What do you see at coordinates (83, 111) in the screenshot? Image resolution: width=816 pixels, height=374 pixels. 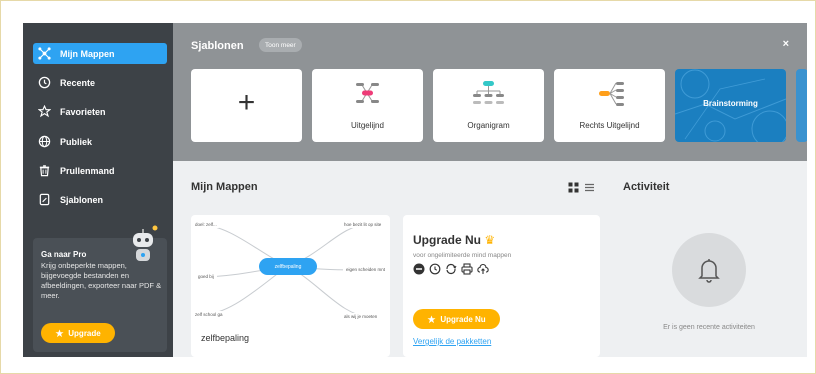 I see `sidebar-item-label: Favorieten` at bounding box center [83, 111].